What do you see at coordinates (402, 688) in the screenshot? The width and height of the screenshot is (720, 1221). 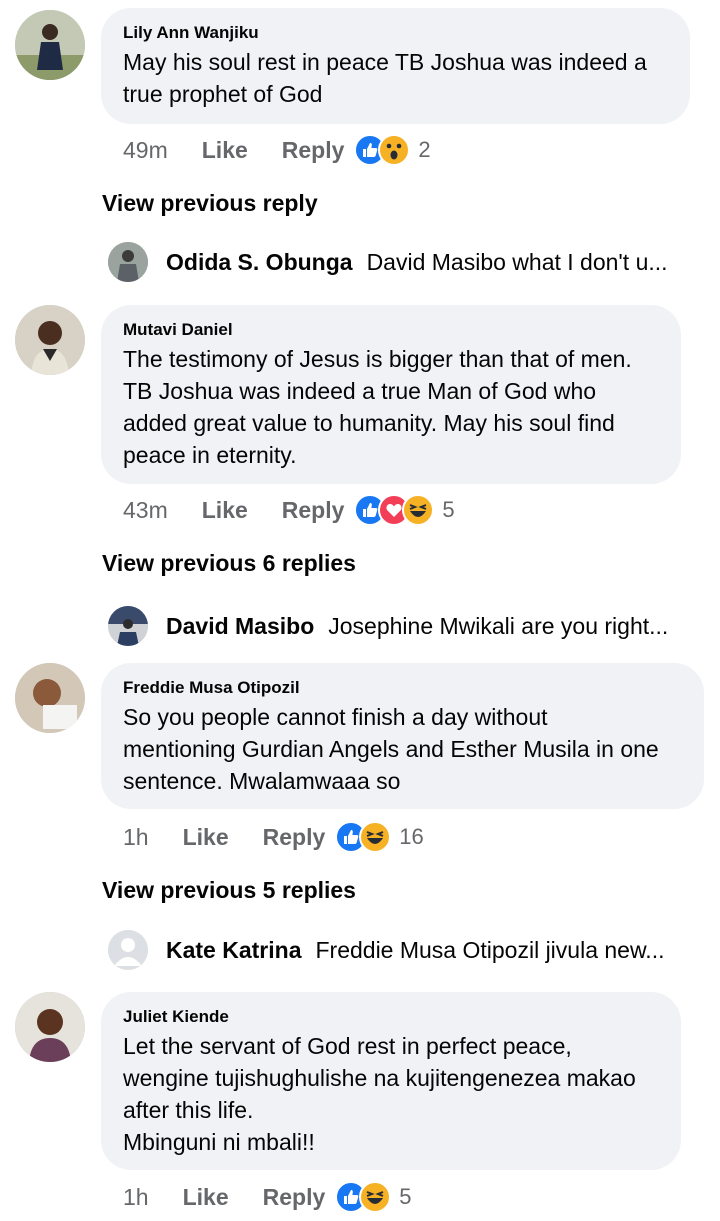 I see `comment-author: Freddie Musa Otipozil` at bounding box center [402, 688].